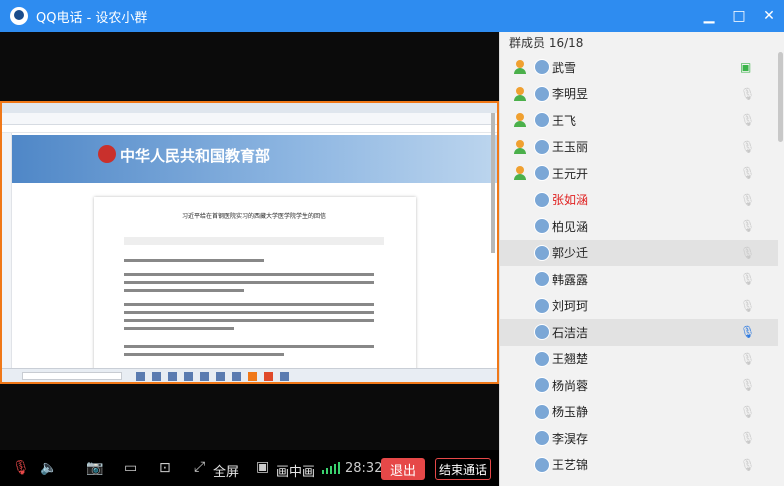 The width and height of the screenshot is (784, 486). What do you see at coordinates (249, 119) in the screenshot?
I see `browser-address-bar` at bounding box center [249, 119].